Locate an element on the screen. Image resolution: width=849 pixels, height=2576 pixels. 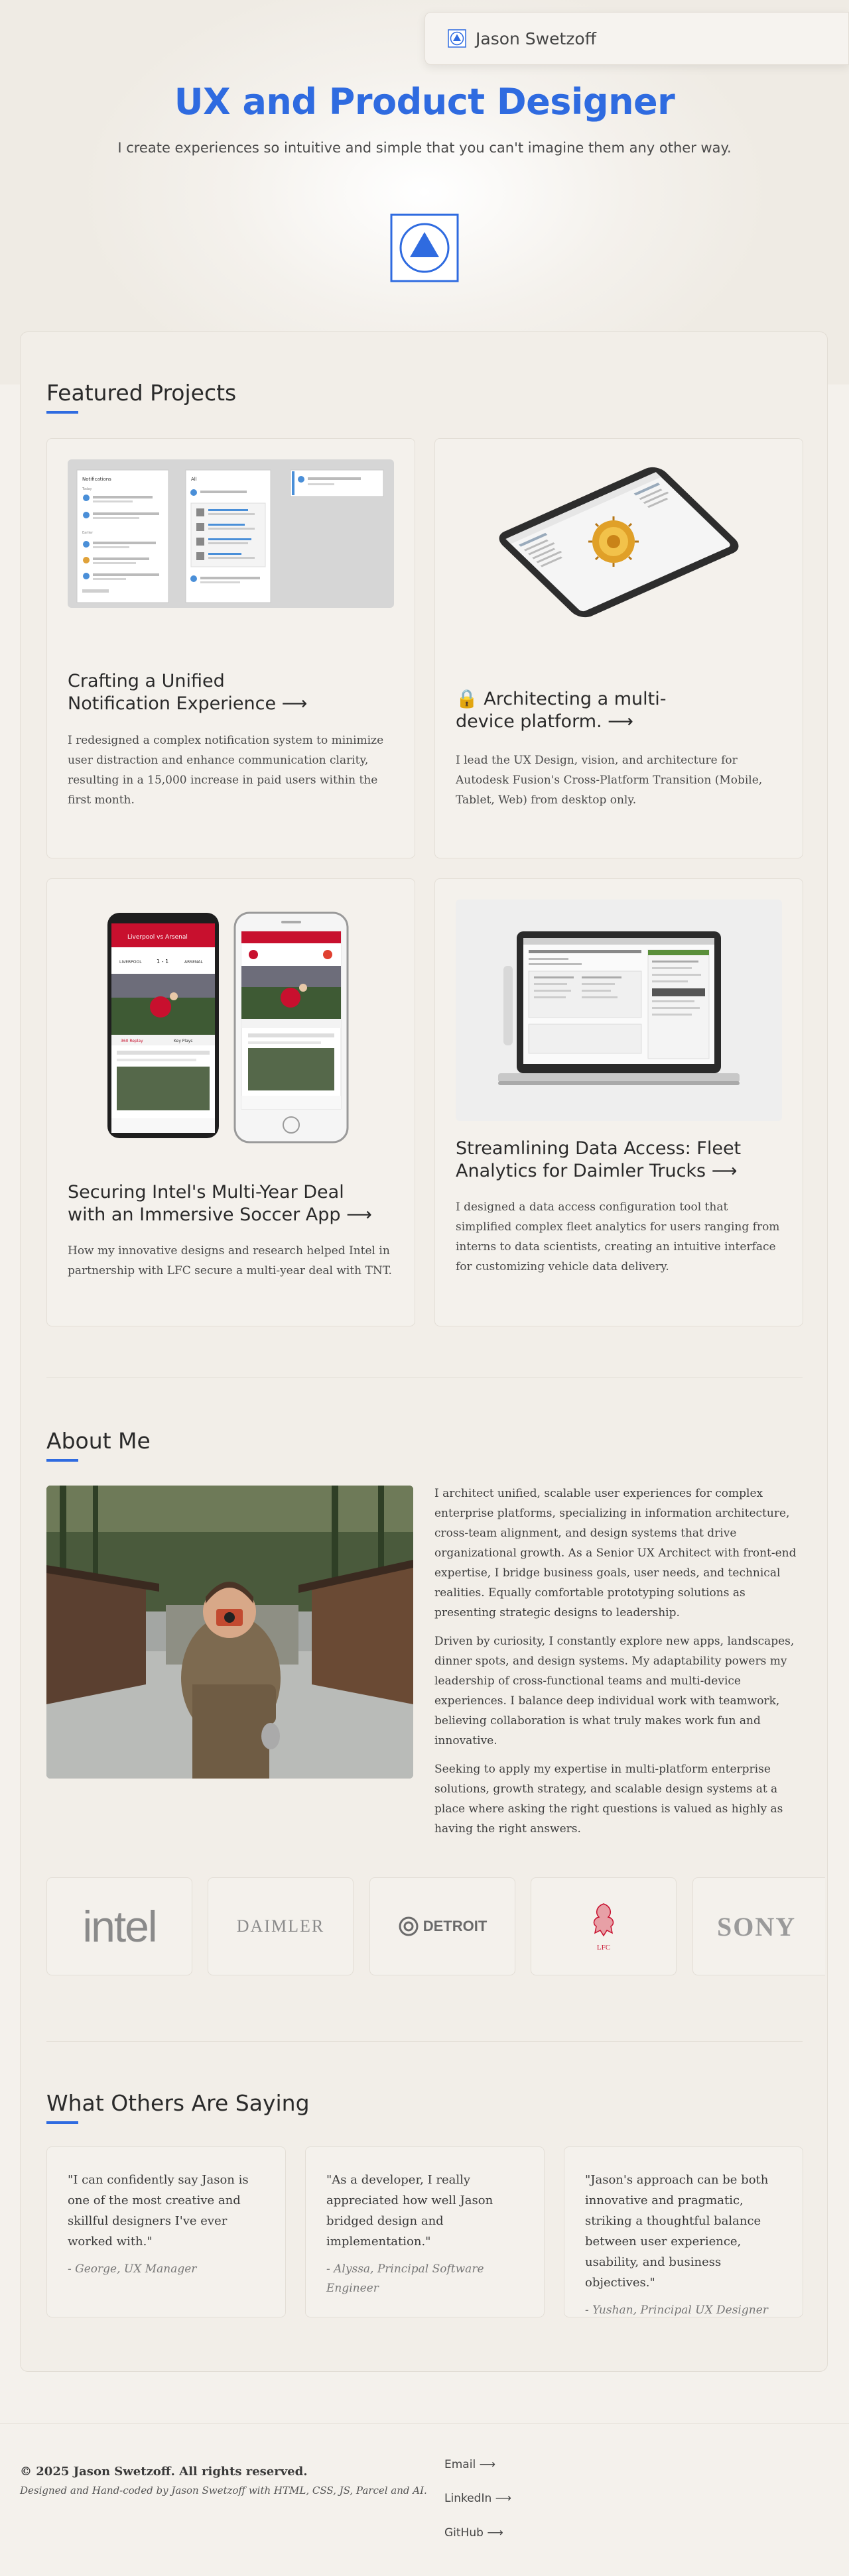
tablet-mockup-image is located at coordinates (619, 543).